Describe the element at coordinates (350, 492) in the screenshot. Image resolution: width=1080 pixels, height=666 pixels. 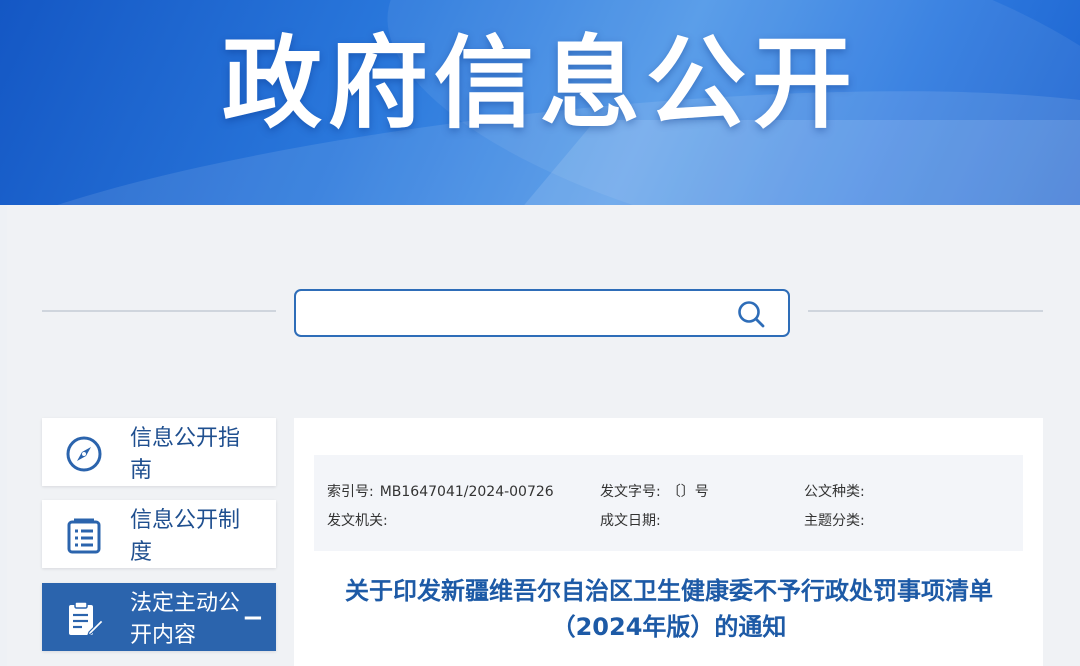
I see `meta-index-label: 索引号:` at that location.